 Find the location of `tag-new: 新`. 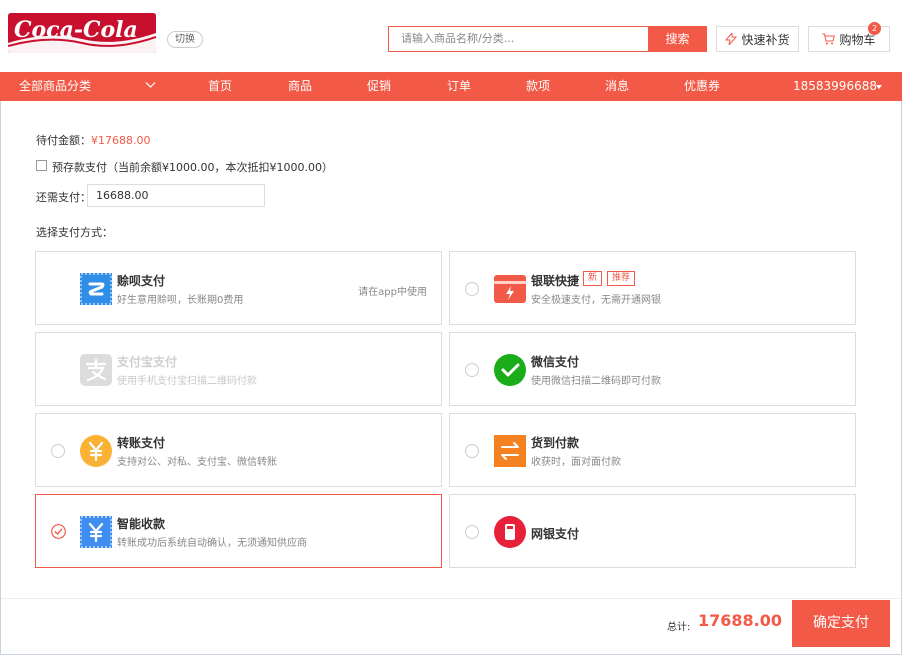

tag-new: 新 is located at coordinates (593, 278).